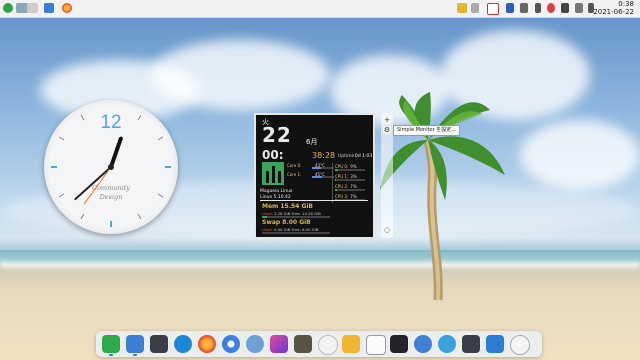  I want to click on core-label: Core 1:, so click(294, 174).